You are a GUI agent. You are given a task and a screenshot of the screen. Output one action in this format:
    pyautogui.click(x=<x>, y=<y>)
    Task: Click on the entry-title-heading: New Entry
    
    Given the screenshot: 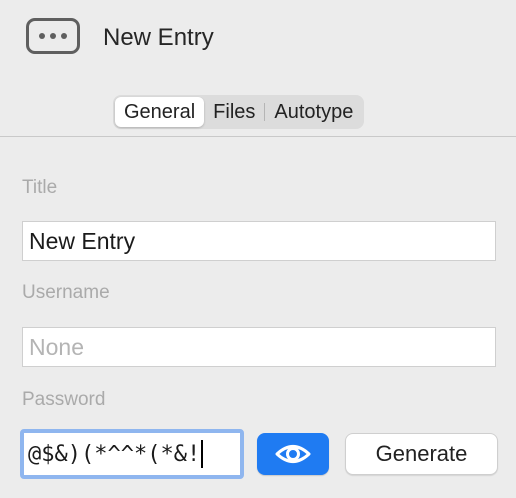 What is the action you would take?
    pyautogui.click(x=158, y=37)
    